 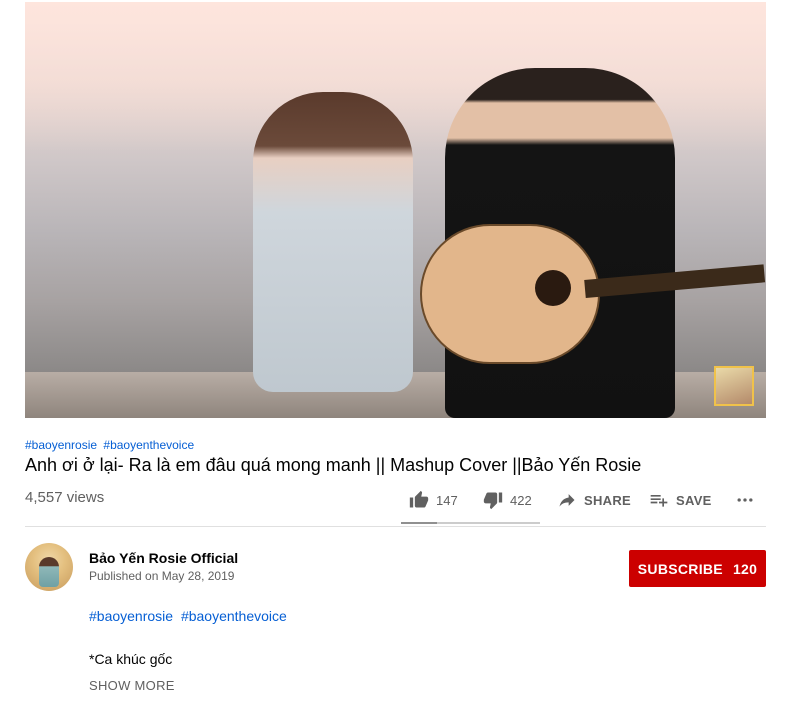 I want to click on sentiment-bar, so click(x=470, y=523).